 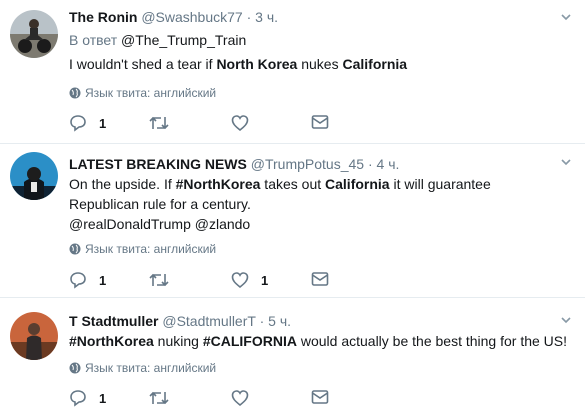 What do you see at coordinates (178, 341) in the screenshot?
I see `text-part: nuking` at bounding box center [178, 341].